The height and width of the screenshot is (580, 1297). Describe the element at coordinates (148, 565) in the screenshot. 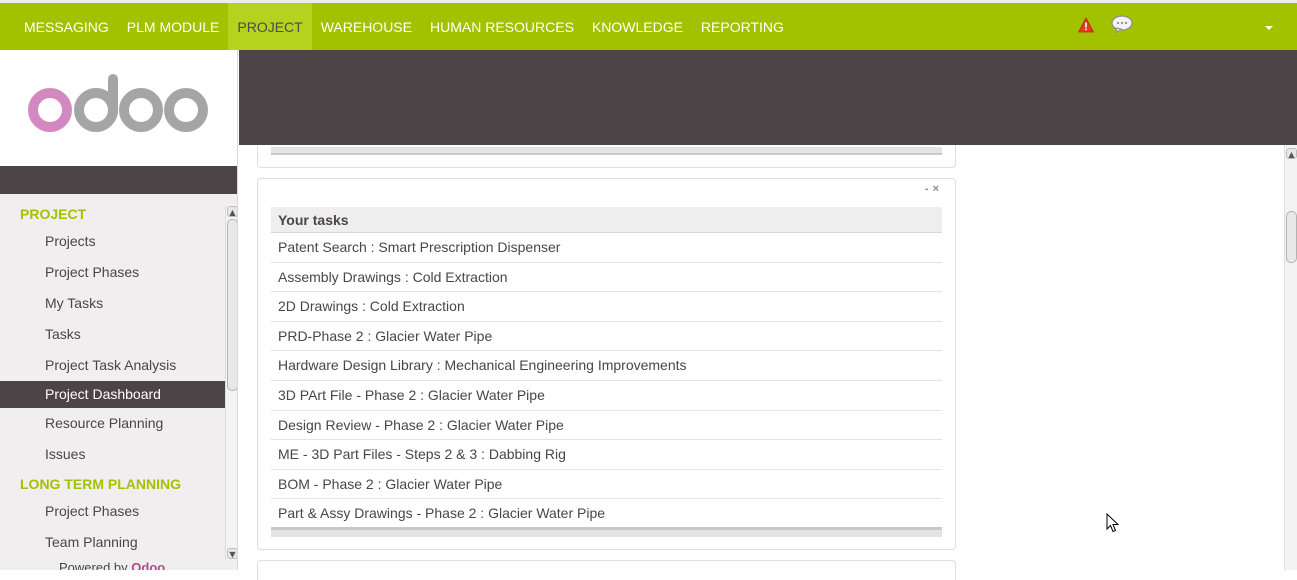

I see `powered-by-brand-link: Odoo` at that location.